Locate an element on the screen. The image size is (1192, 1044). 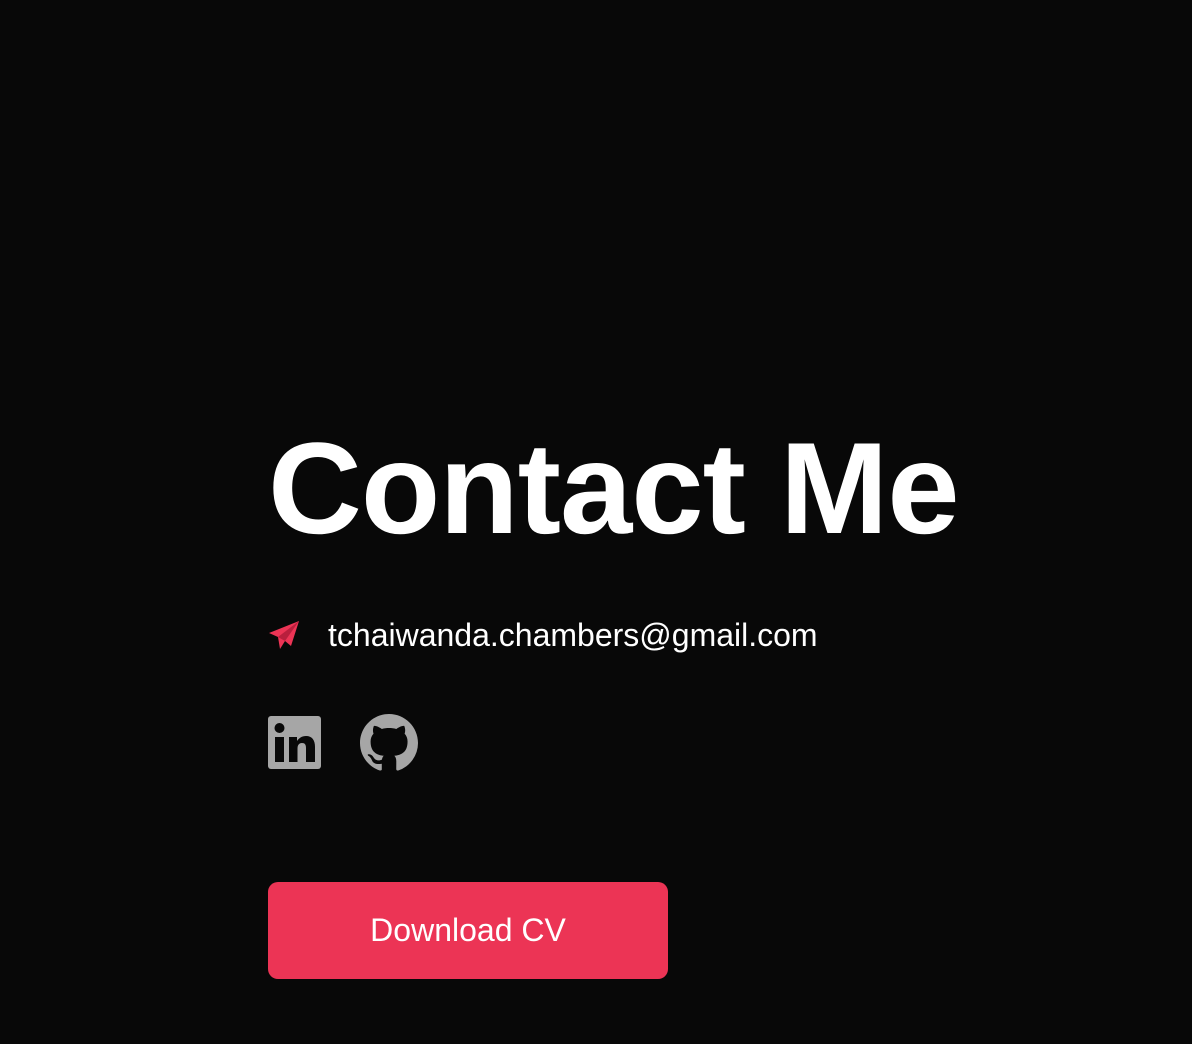
download-cv-button: Download CV is located at coordinates (468, 930).